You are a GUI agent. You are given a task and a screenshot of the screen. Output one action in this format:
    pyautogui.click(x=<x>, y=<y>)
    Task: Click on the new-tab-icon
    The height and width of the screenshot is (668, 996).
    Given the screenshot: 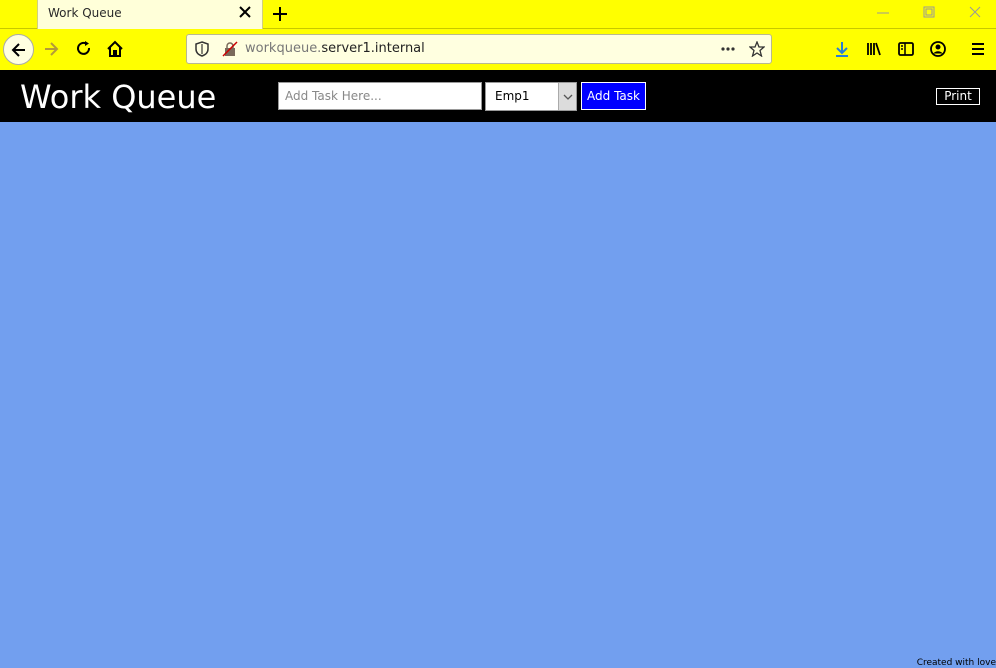 What is the action you would take?
    pyautogui.click(x=280, y=14)
    